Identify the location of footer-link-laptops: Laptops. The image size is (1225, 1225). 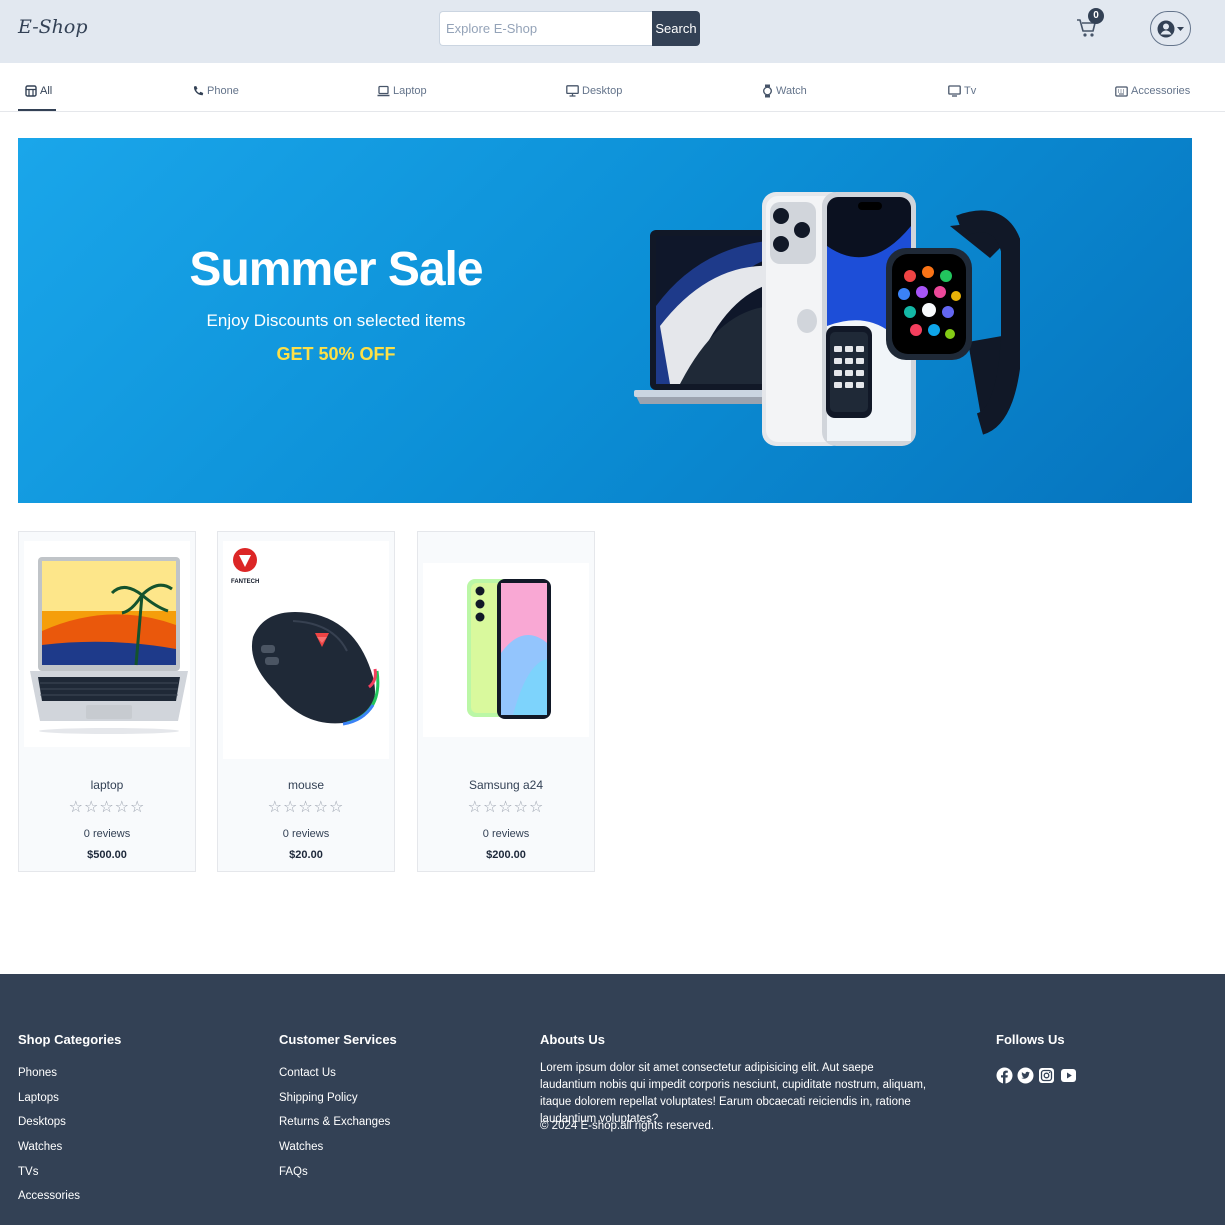
(38, 1098).